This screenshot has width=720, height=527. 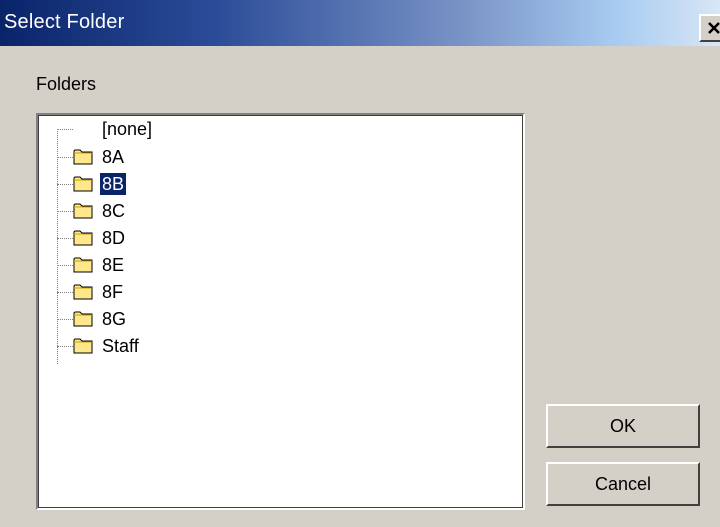 What do you see at coordinates (714, 28) in the screenshot?
I see `close-icon` at bounding box center [714, 28].